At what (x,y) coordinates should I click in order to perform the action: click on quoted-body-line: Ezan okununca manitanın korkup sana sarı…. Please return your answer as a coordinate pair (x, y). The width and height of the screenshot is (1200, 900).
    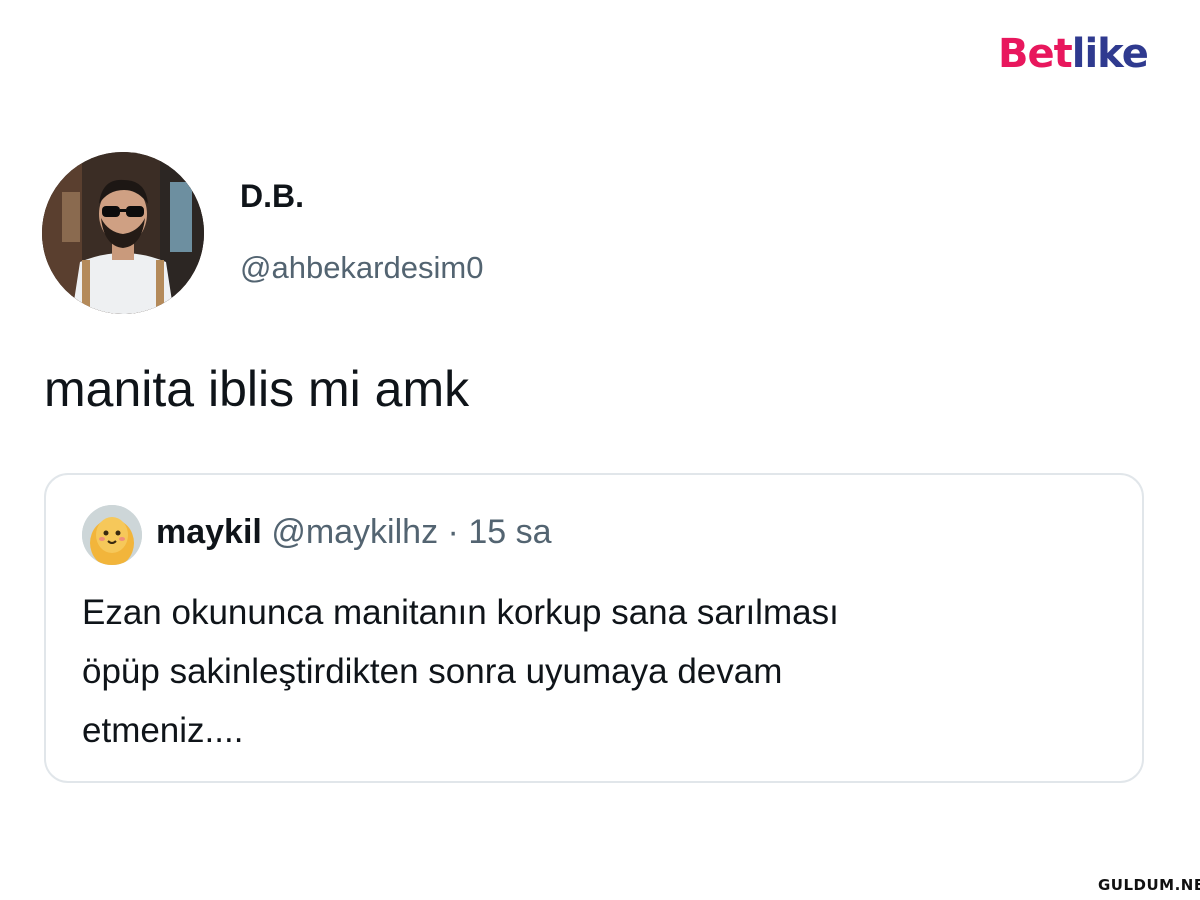
    Looking at the image, I should click on (460, 612).